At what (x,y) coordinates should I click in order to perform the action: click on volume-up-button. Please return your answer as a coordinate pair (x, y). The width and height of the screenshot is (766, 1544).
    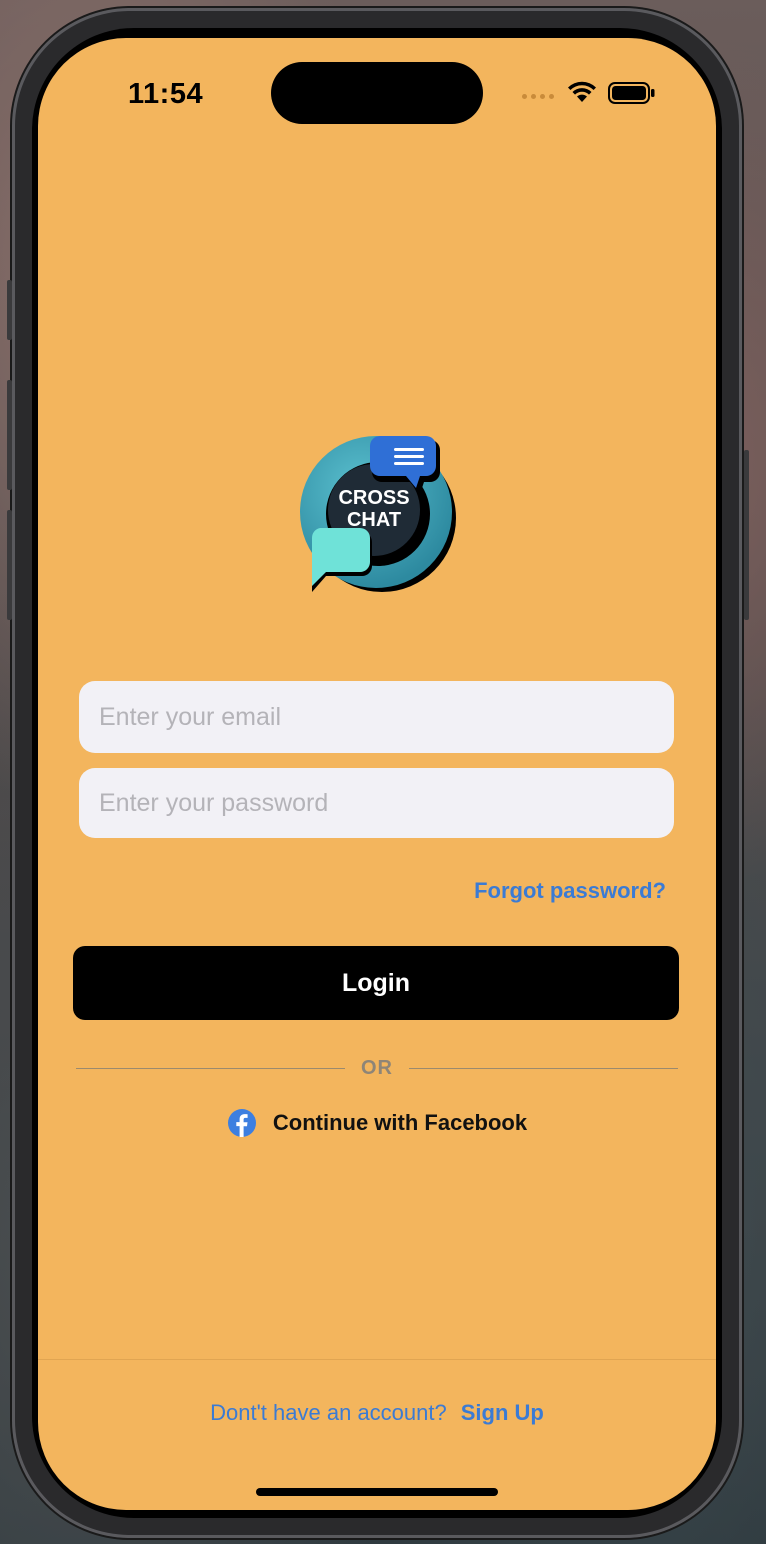
    Looking at the image, I should click on (9, 435).